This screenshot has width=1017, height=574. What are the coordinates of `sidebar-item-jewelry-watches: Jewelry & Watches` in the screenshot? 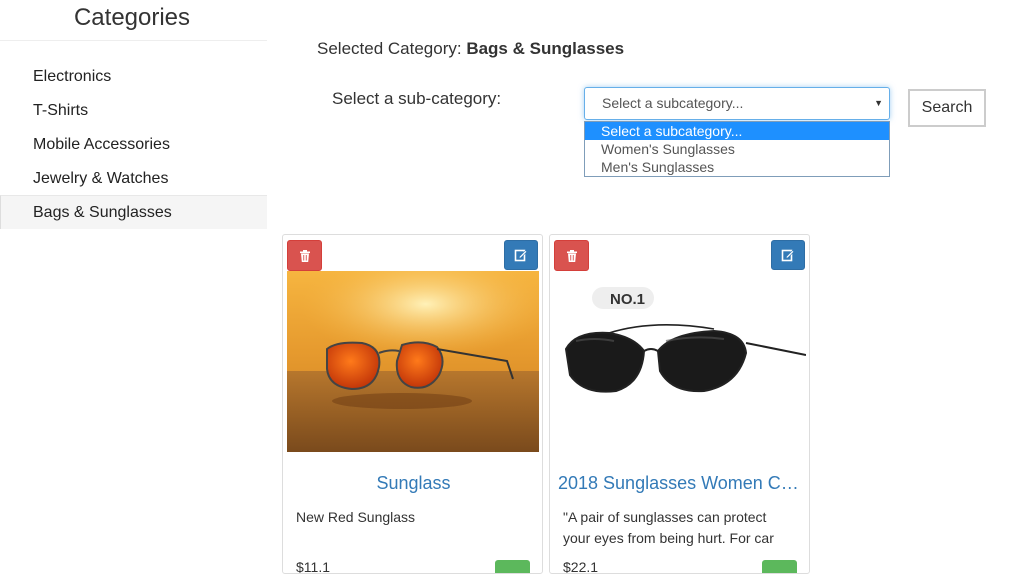 It's located at (133, 179).